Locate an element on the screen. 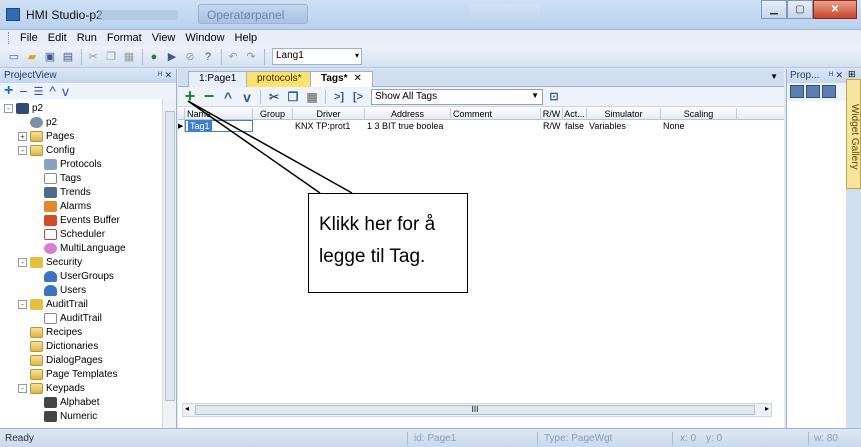  tree-item-multilanguage: MultiLanguage is located at coordinates (79, 248).